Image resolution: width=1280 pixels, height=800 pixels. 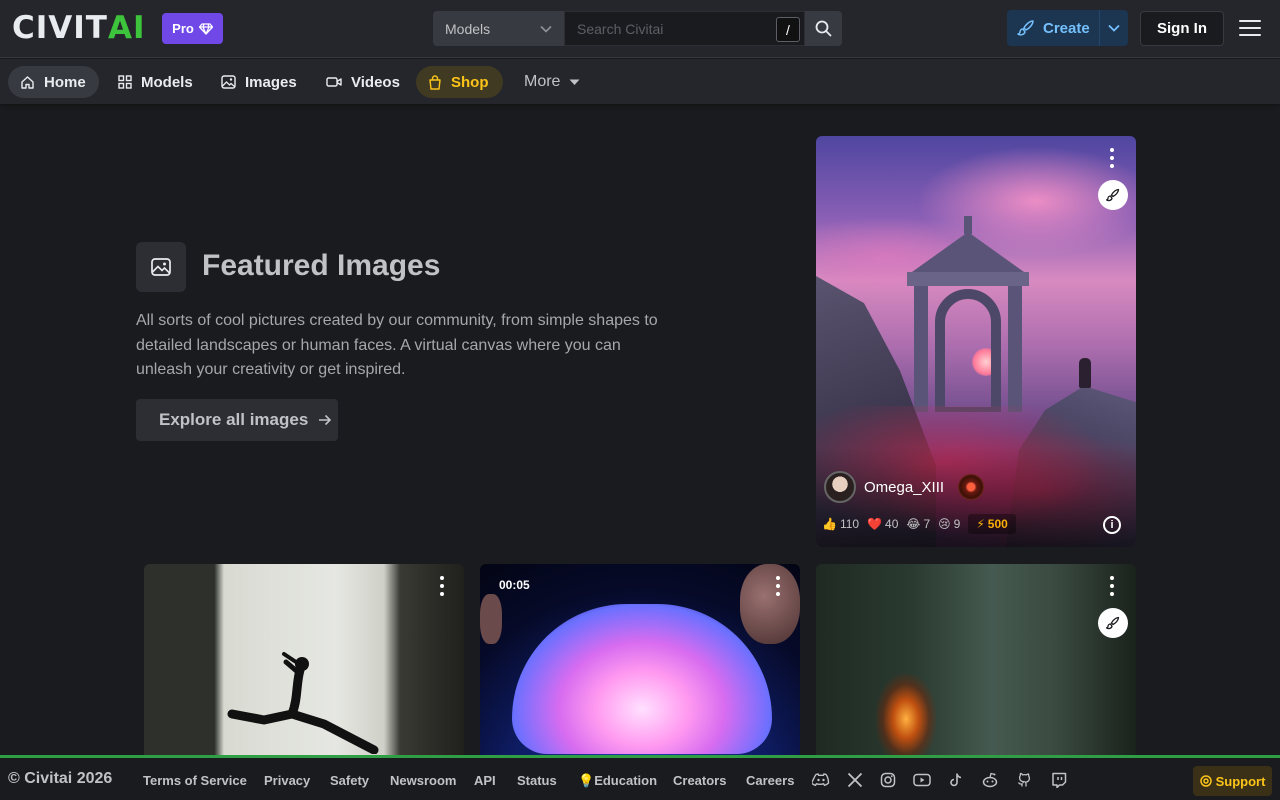 I want to click on pro-button: Pro, so click(x=192, y=28).